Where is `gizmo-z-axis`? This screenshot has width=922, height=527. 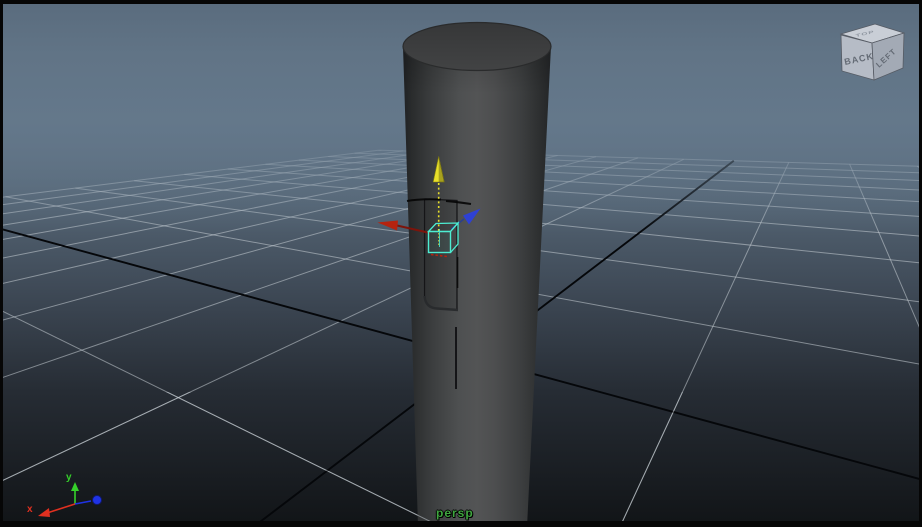 gizmo-z-axis is located at coordinates (88, 500).